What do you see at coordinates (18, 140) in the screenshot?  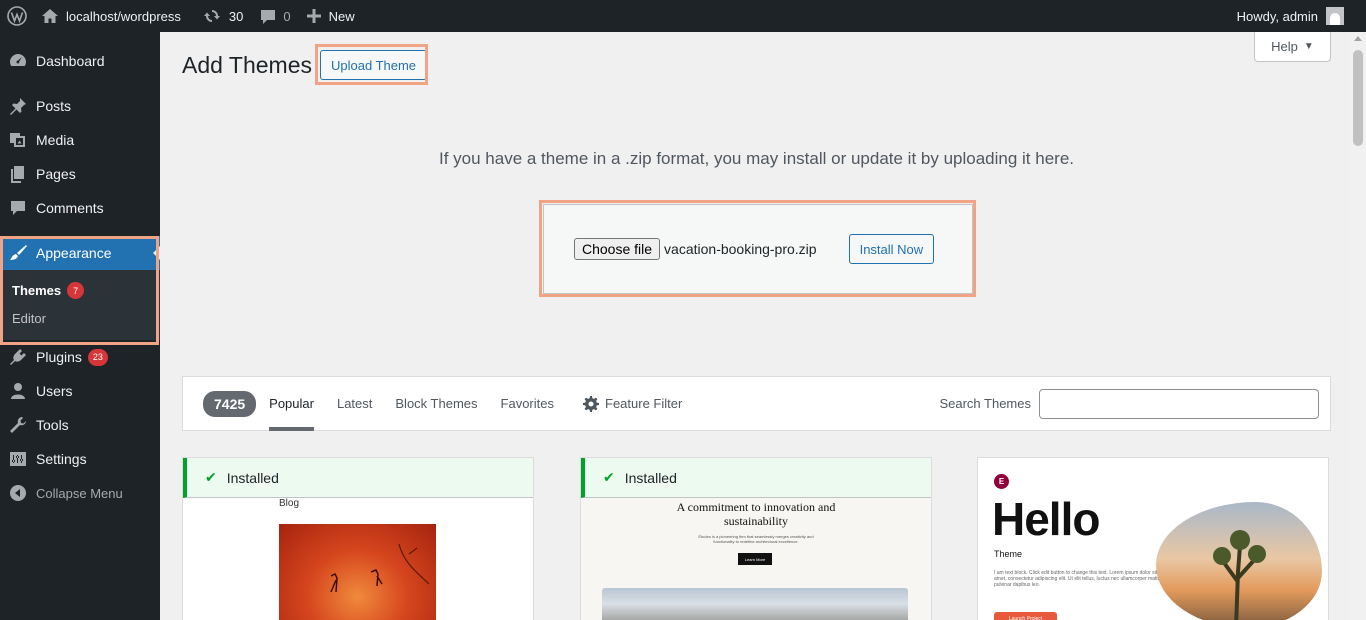 I see `media-icon` at bounding box center [18, 140].